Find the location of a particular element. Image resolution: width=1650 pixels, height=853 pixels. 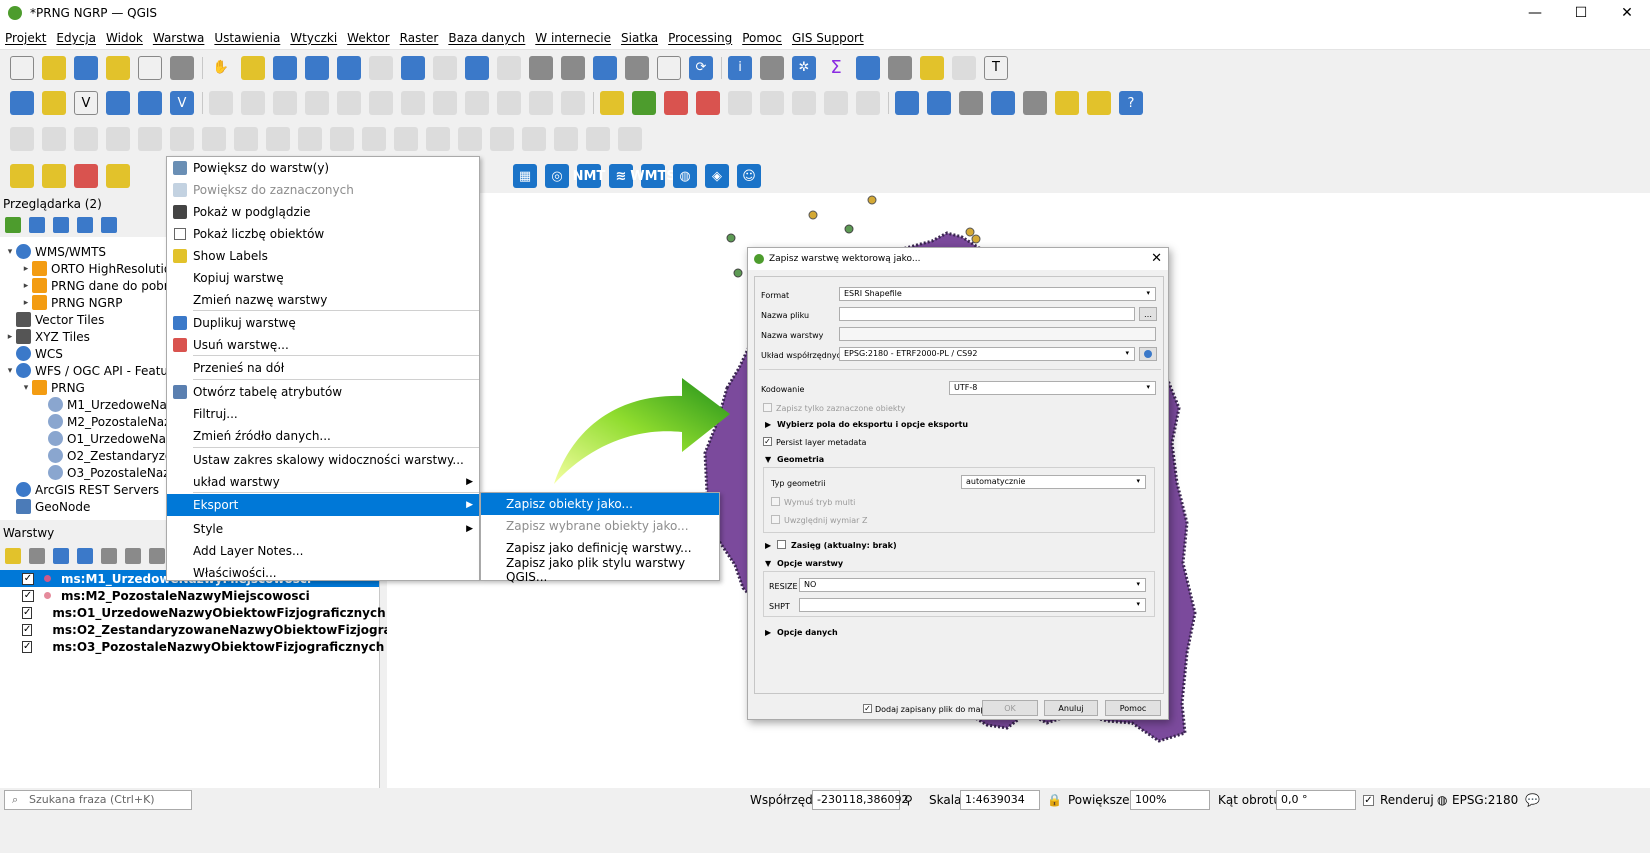

add-selected-layers-icon is located at coordinates (13, 225).